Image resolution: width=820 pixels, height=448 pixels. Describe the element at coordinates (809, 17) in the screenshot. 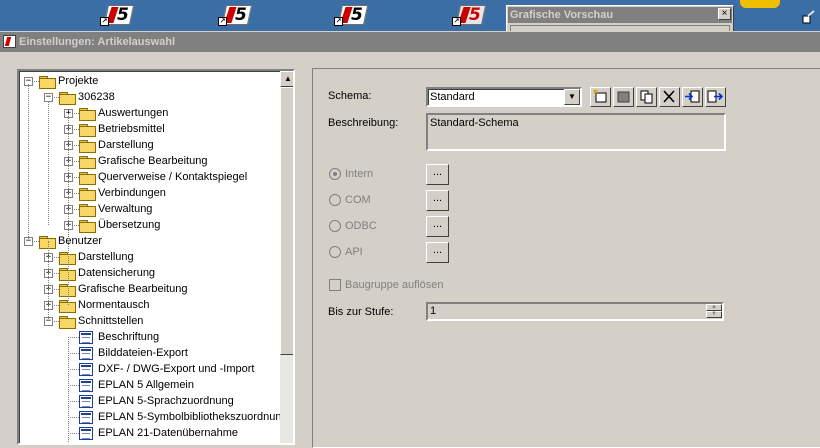

I see `tool-shortcut-icon` at that location.